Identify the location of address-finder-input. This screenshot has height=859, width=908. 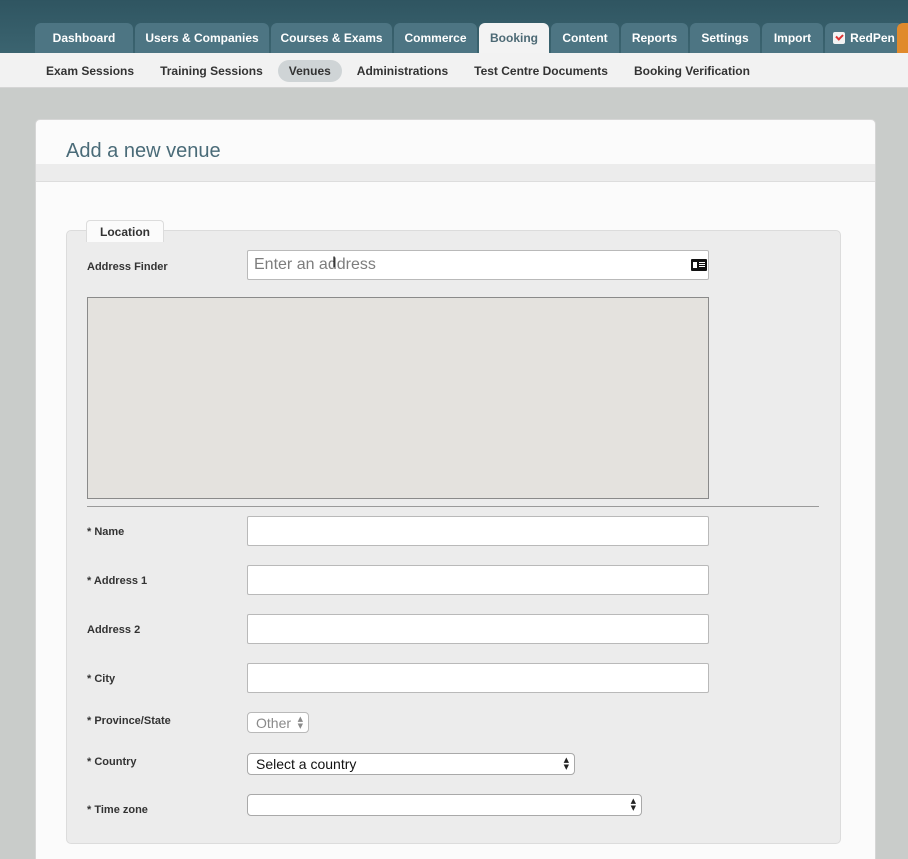
(478, 265).